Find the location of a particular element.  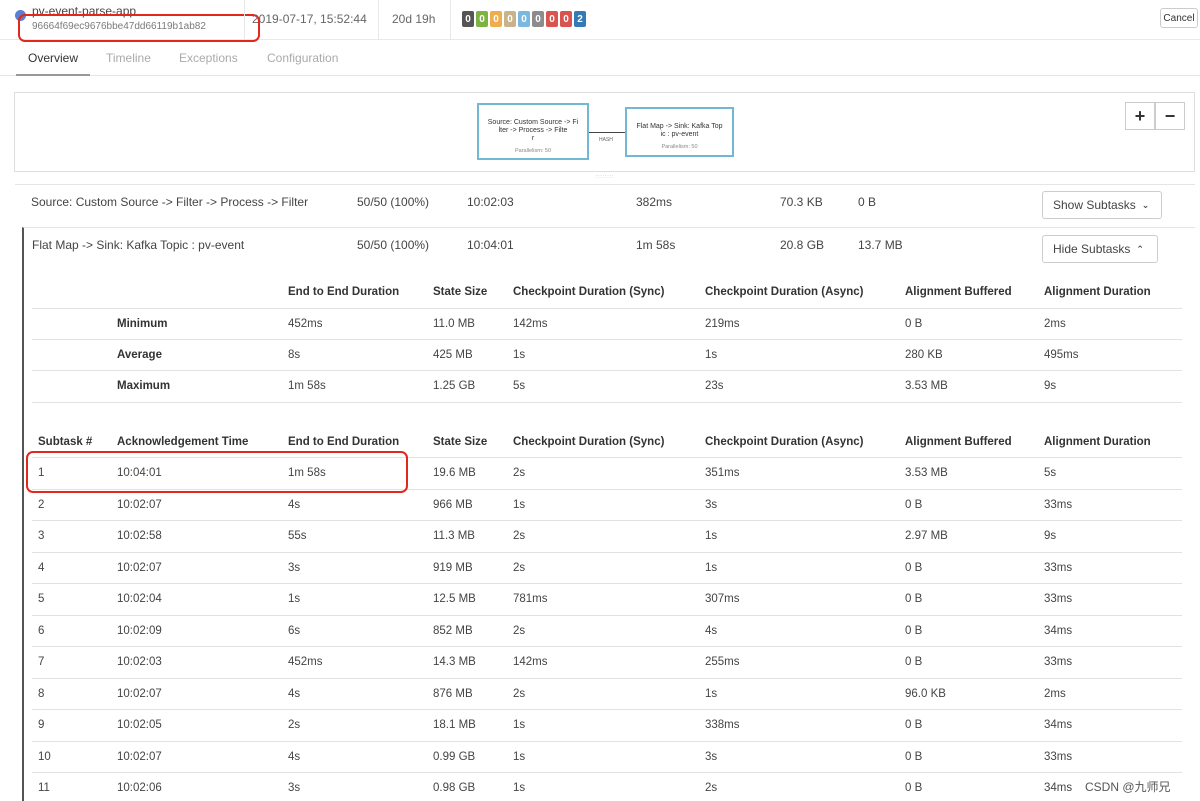

subtask-cell: 307ms is located at coordinates (722, 599).